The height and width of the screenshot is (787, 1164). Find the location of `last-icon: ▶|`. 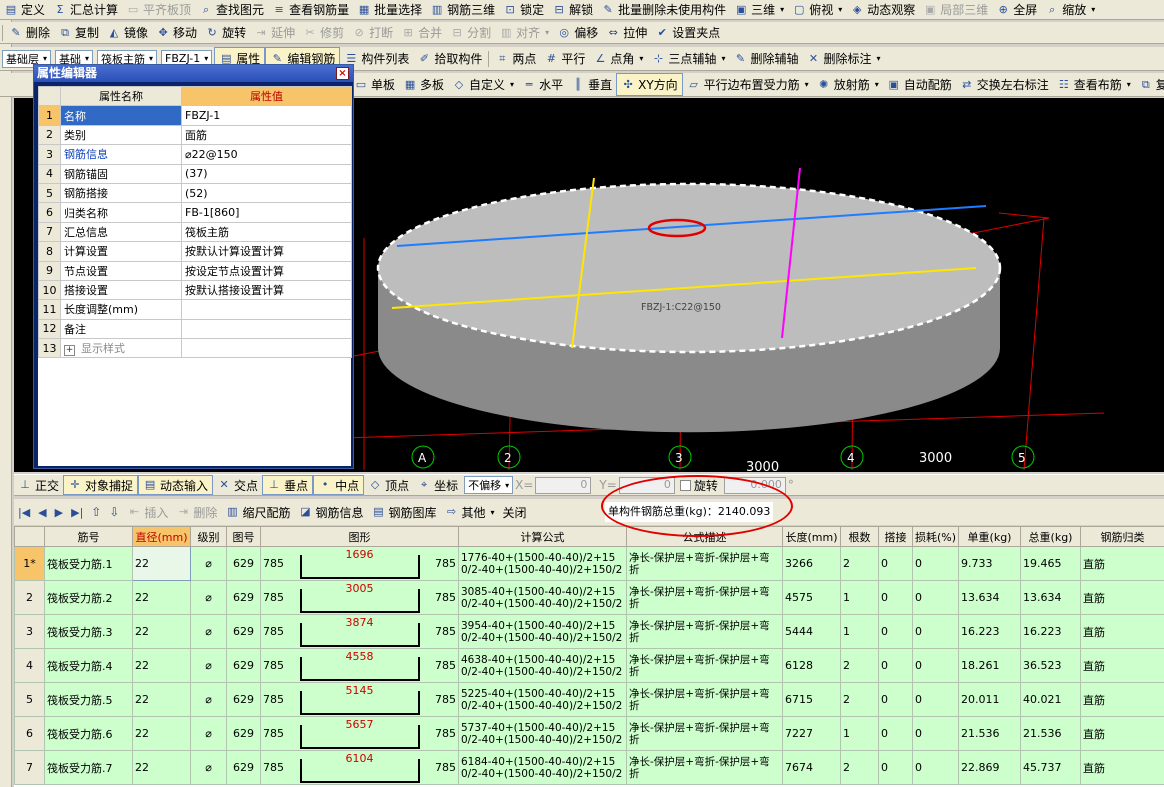

last-icon: ▶| is located at coordinates (77, 512).